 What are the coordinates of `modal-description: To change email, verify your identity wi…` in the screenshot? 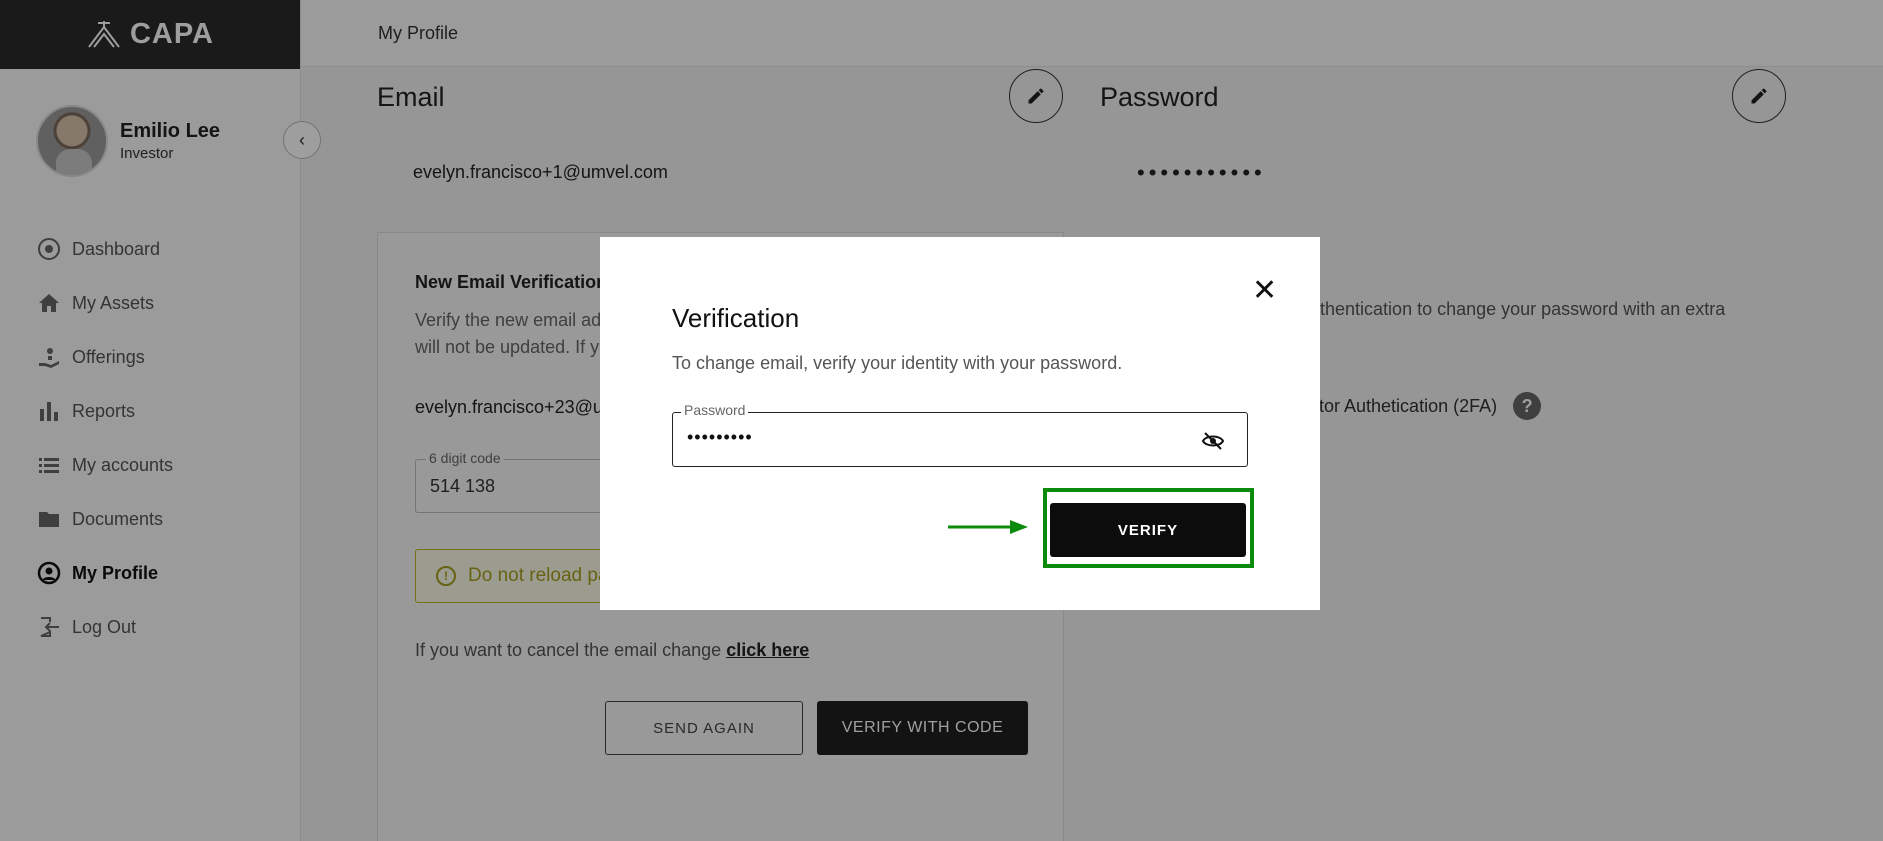 It's located at (897, 363).